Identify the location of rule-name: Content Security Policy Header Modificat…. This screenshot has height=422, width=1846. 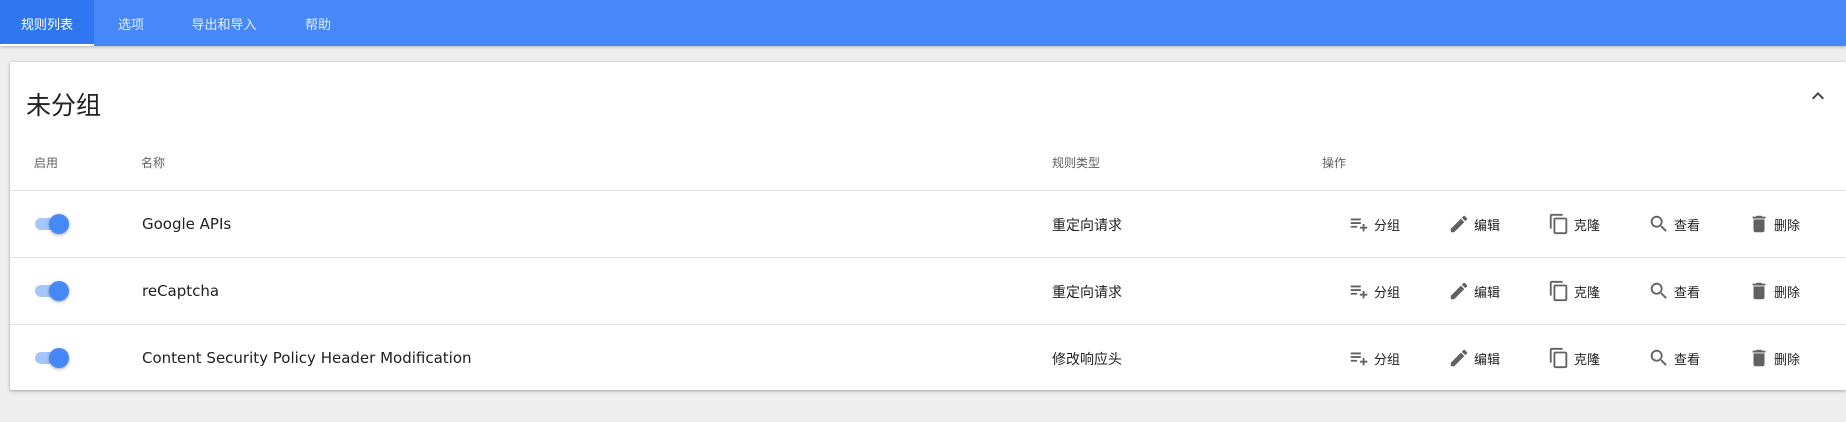
(307, 358).